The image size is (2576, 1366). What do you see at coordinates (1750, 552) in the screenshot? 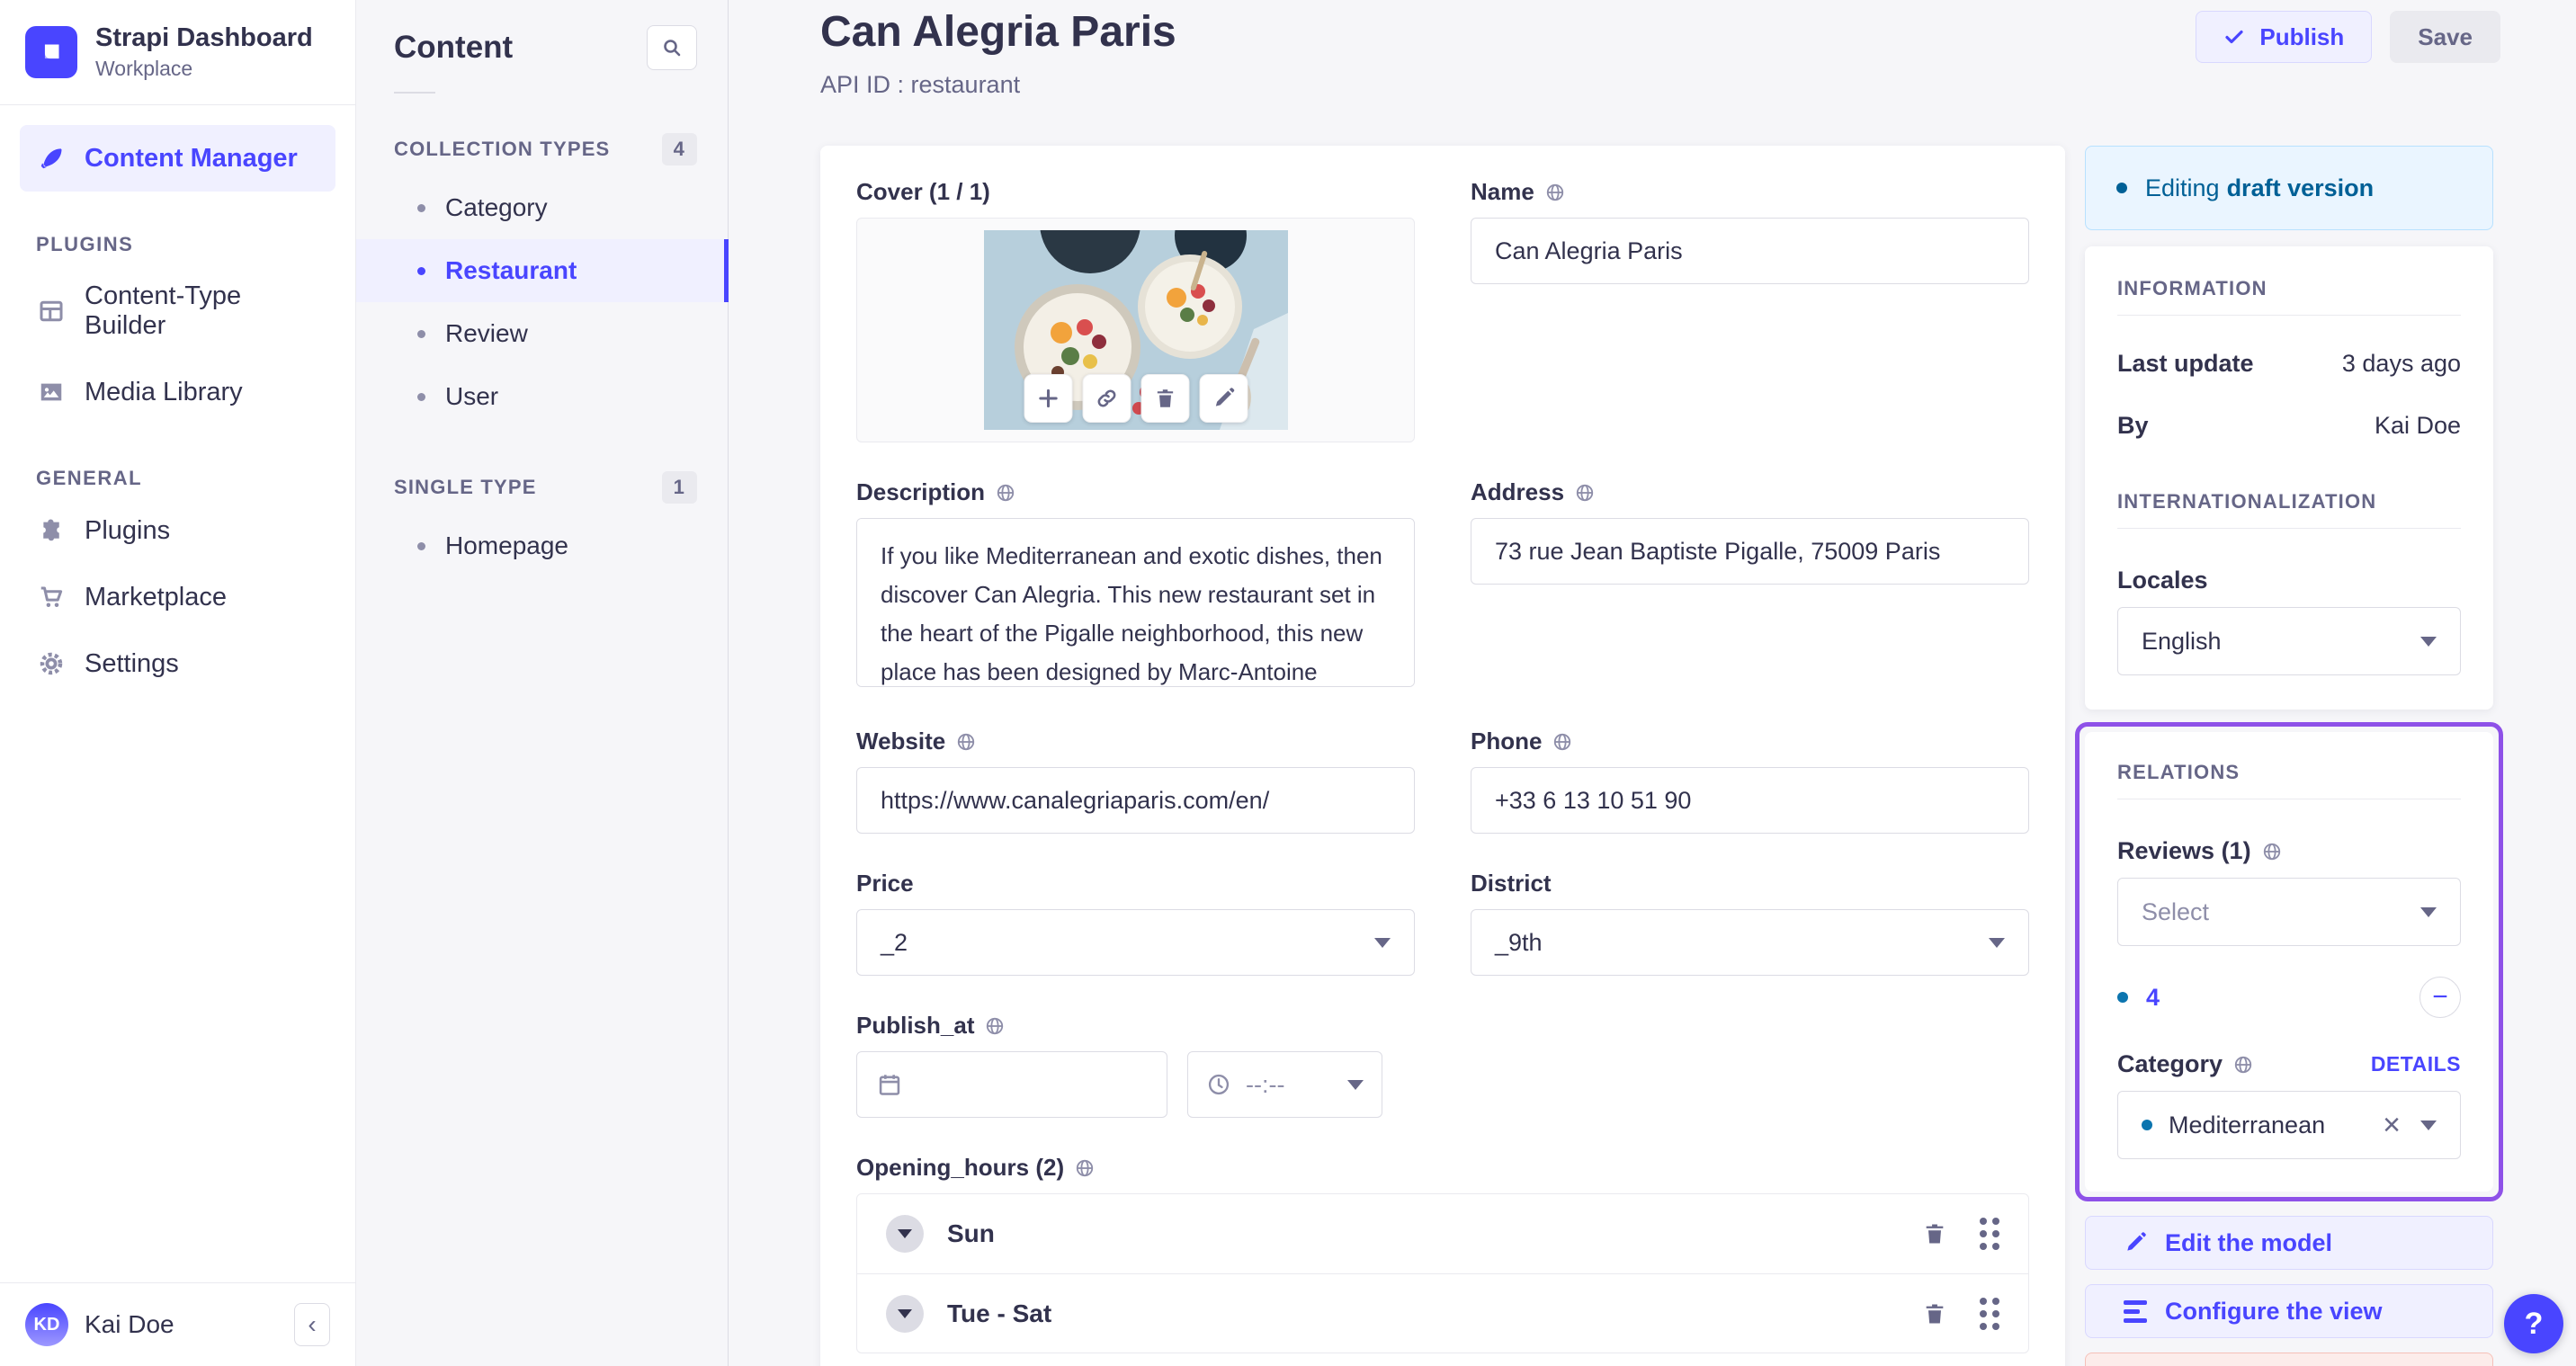
I see `address-input` at bounding box center [1750, 552].